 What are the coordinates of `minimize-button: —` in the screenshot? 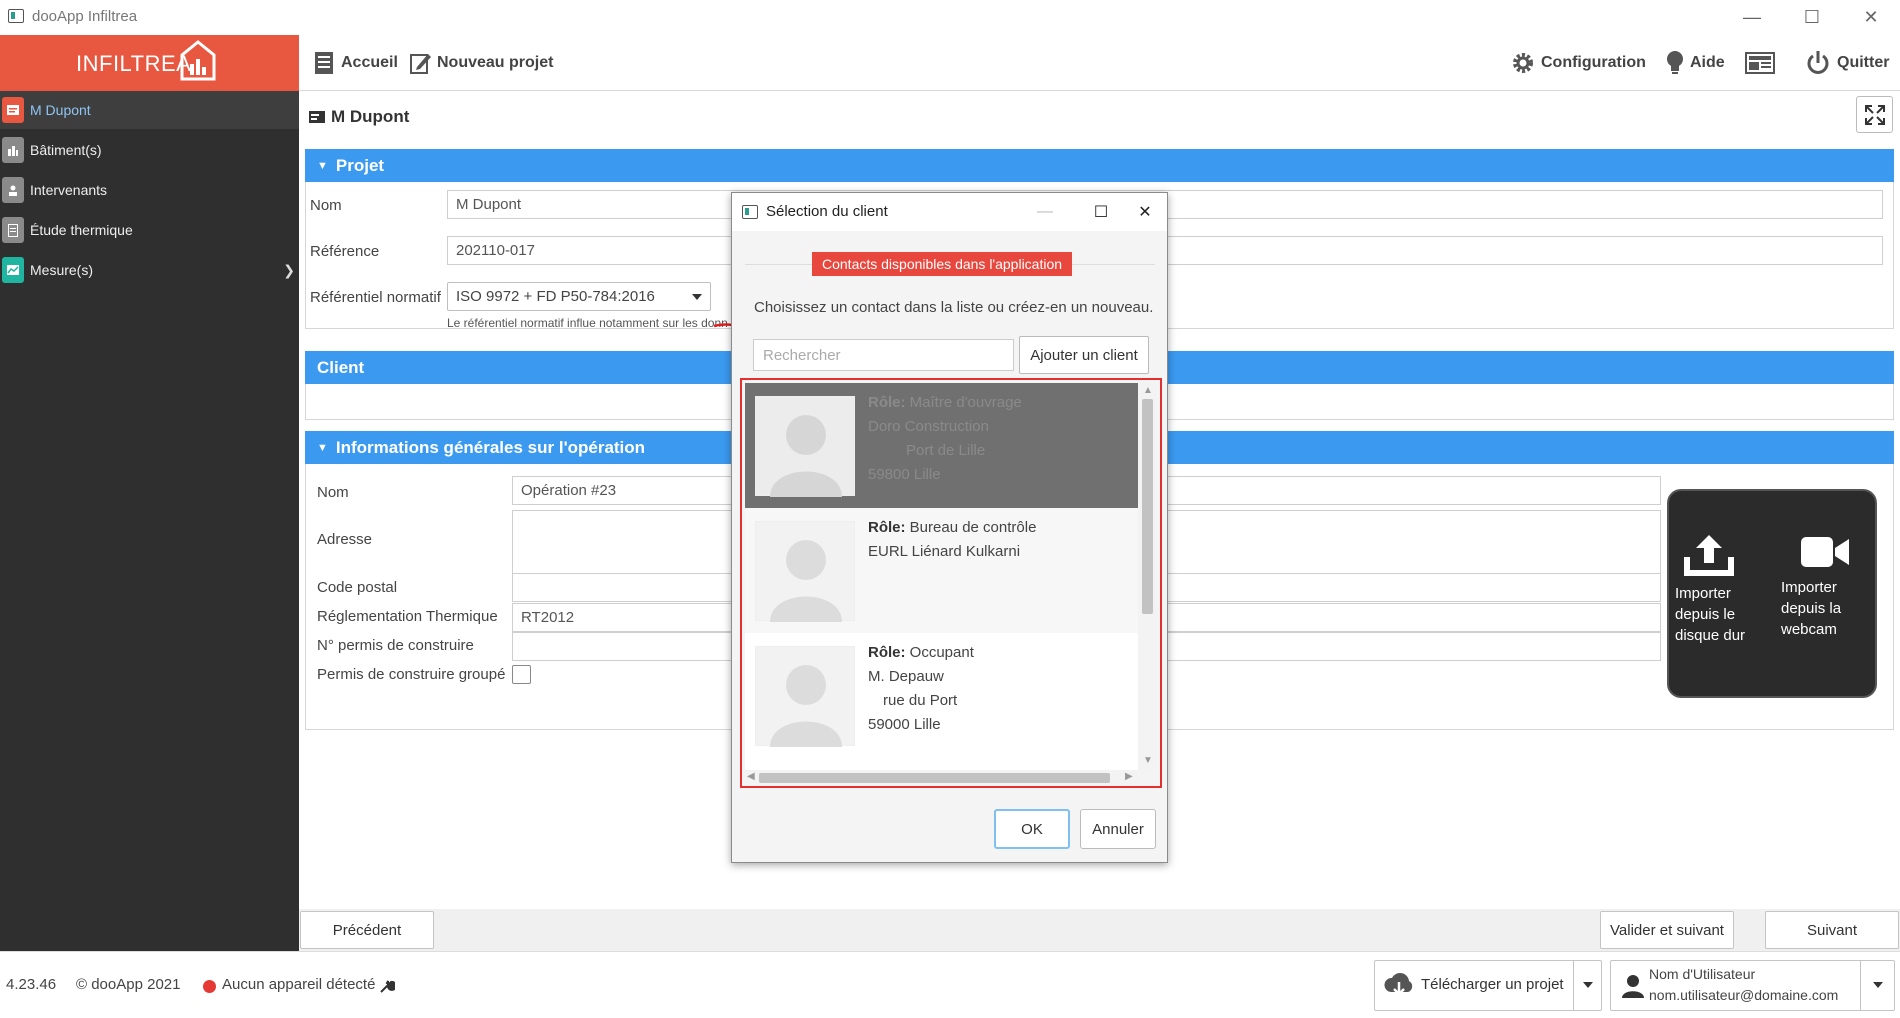 It's located at (1752, 17).